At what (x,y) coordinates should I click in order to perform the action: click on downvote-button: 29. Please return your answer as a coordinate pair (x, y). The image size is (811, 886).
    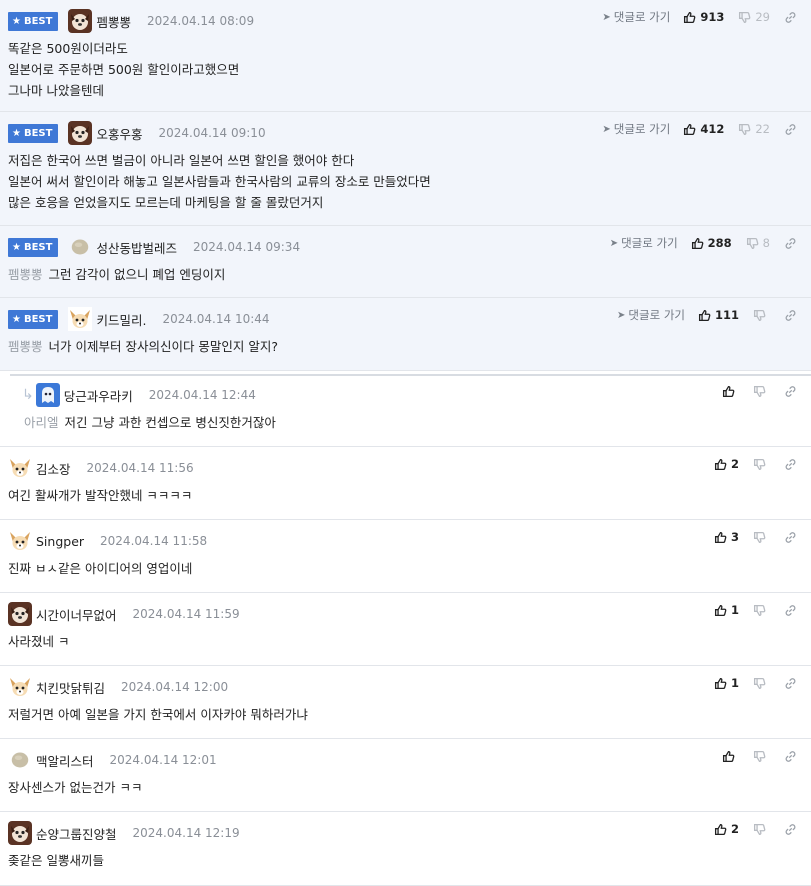
    Looking at the image, I should click on (754, 17).